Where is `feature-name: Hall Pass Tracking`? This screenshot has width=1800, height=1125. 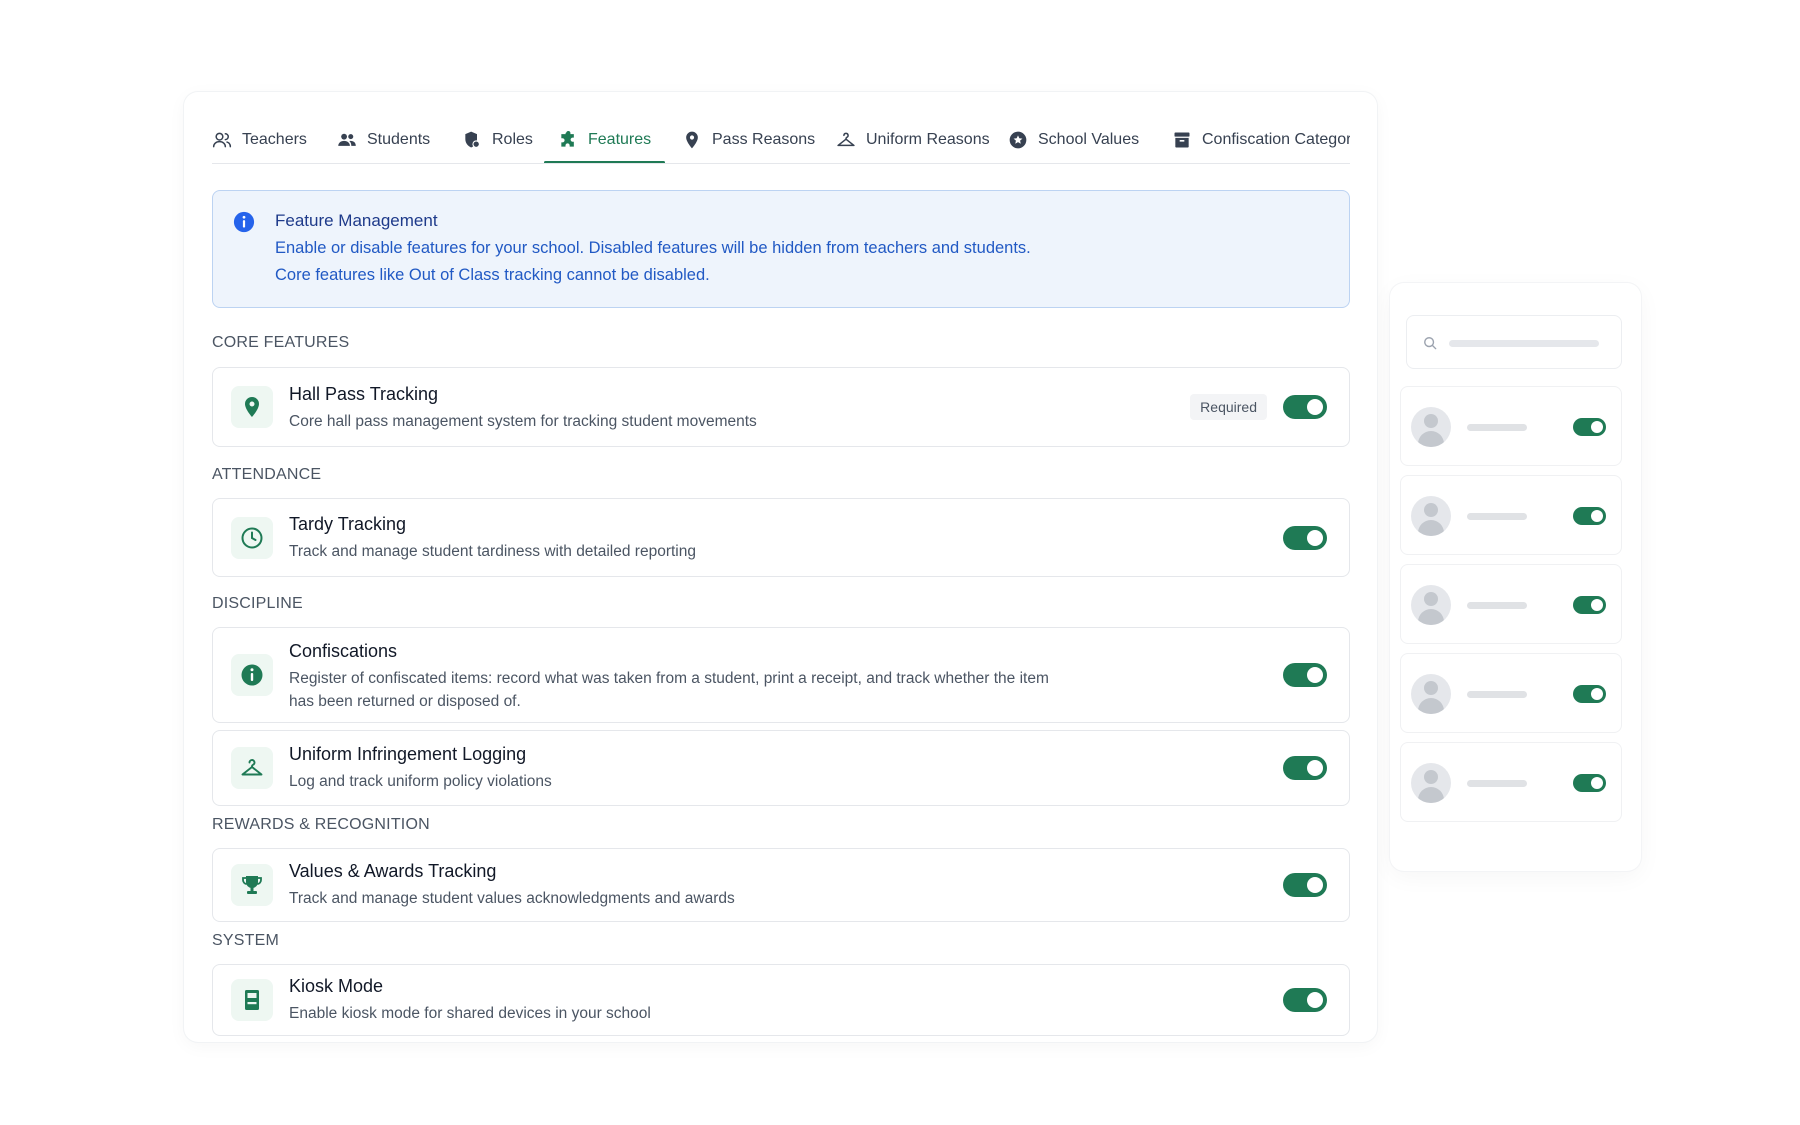 feature-name: Hall Pass Tracking is located at coordinates (364, 394).